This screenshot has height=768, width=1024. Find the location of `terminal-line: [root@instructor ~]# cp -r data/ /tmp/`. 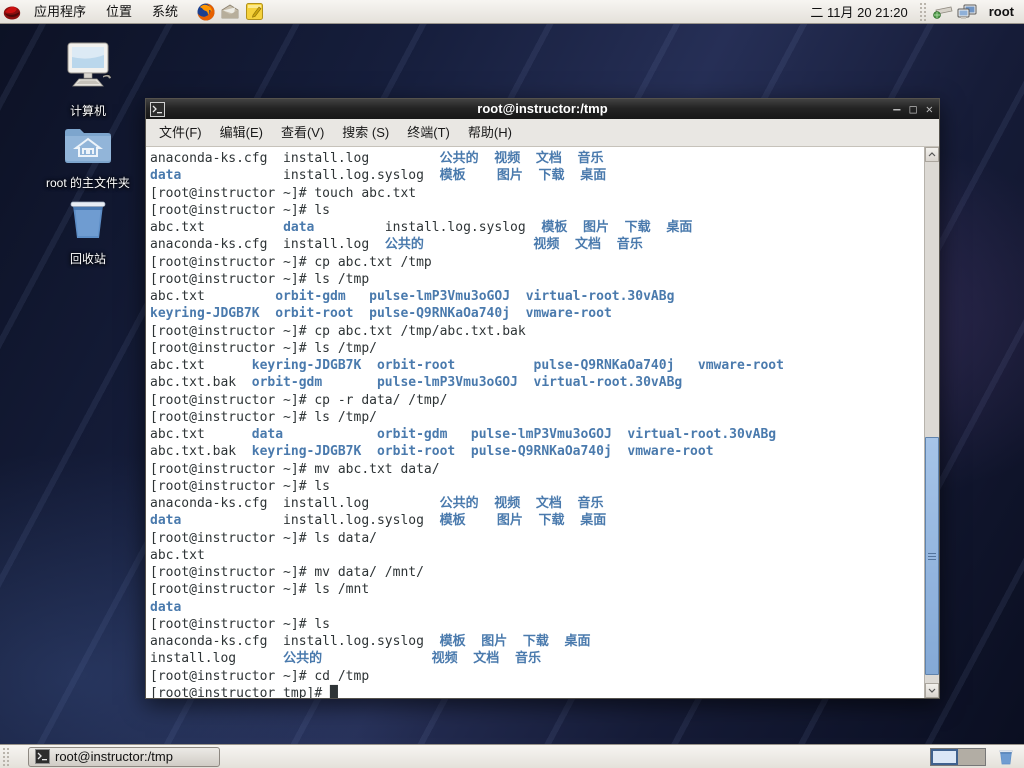

terminal-line: [root@instructor ~]# cp -r data/ /tmp/ is located at coordinates (299, 400).